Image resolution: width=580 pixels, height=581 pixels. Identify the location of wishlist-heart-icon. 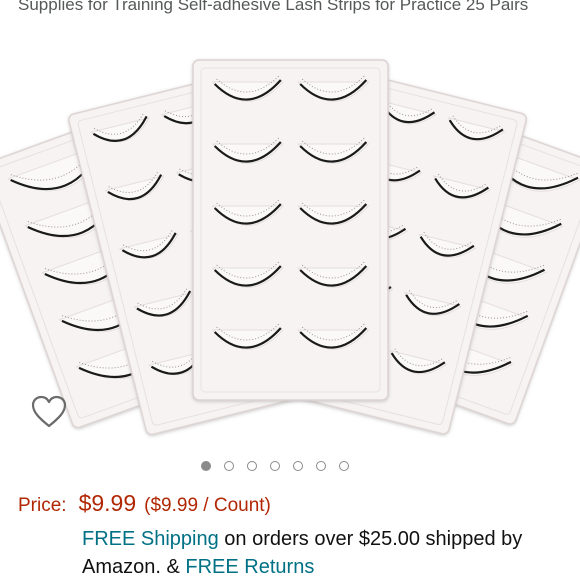
(49, 412).